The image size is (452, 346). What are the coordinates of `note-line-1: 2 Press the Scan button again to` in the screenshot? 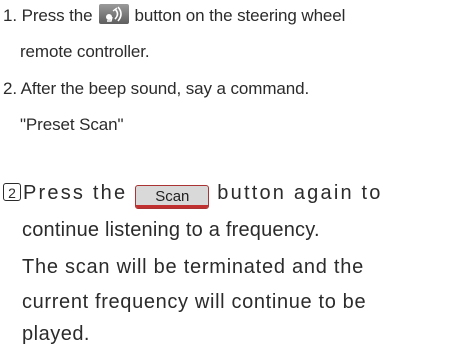 It's located at (193, 195).